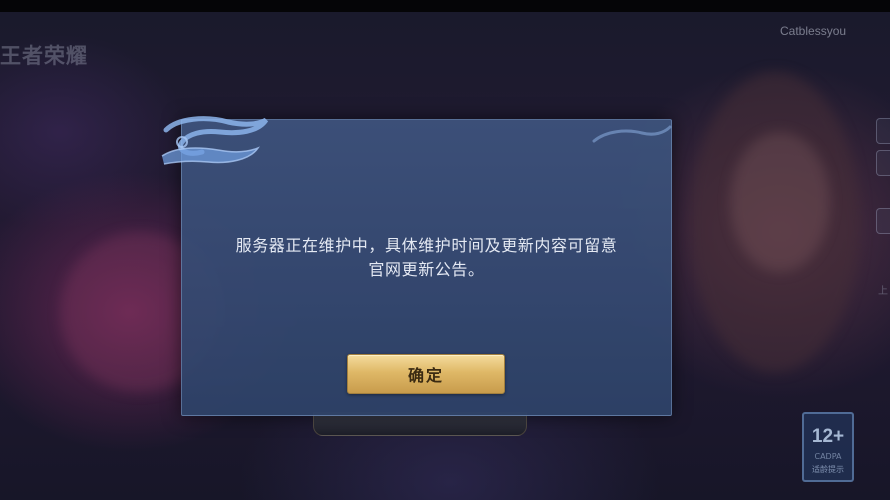 Image resolution: width=890 pixels, height=500 pixels. I want to click on dialog-message-line: 服务器正在维护中，具体维护时间及更新内容可留意, so click(426, 245).